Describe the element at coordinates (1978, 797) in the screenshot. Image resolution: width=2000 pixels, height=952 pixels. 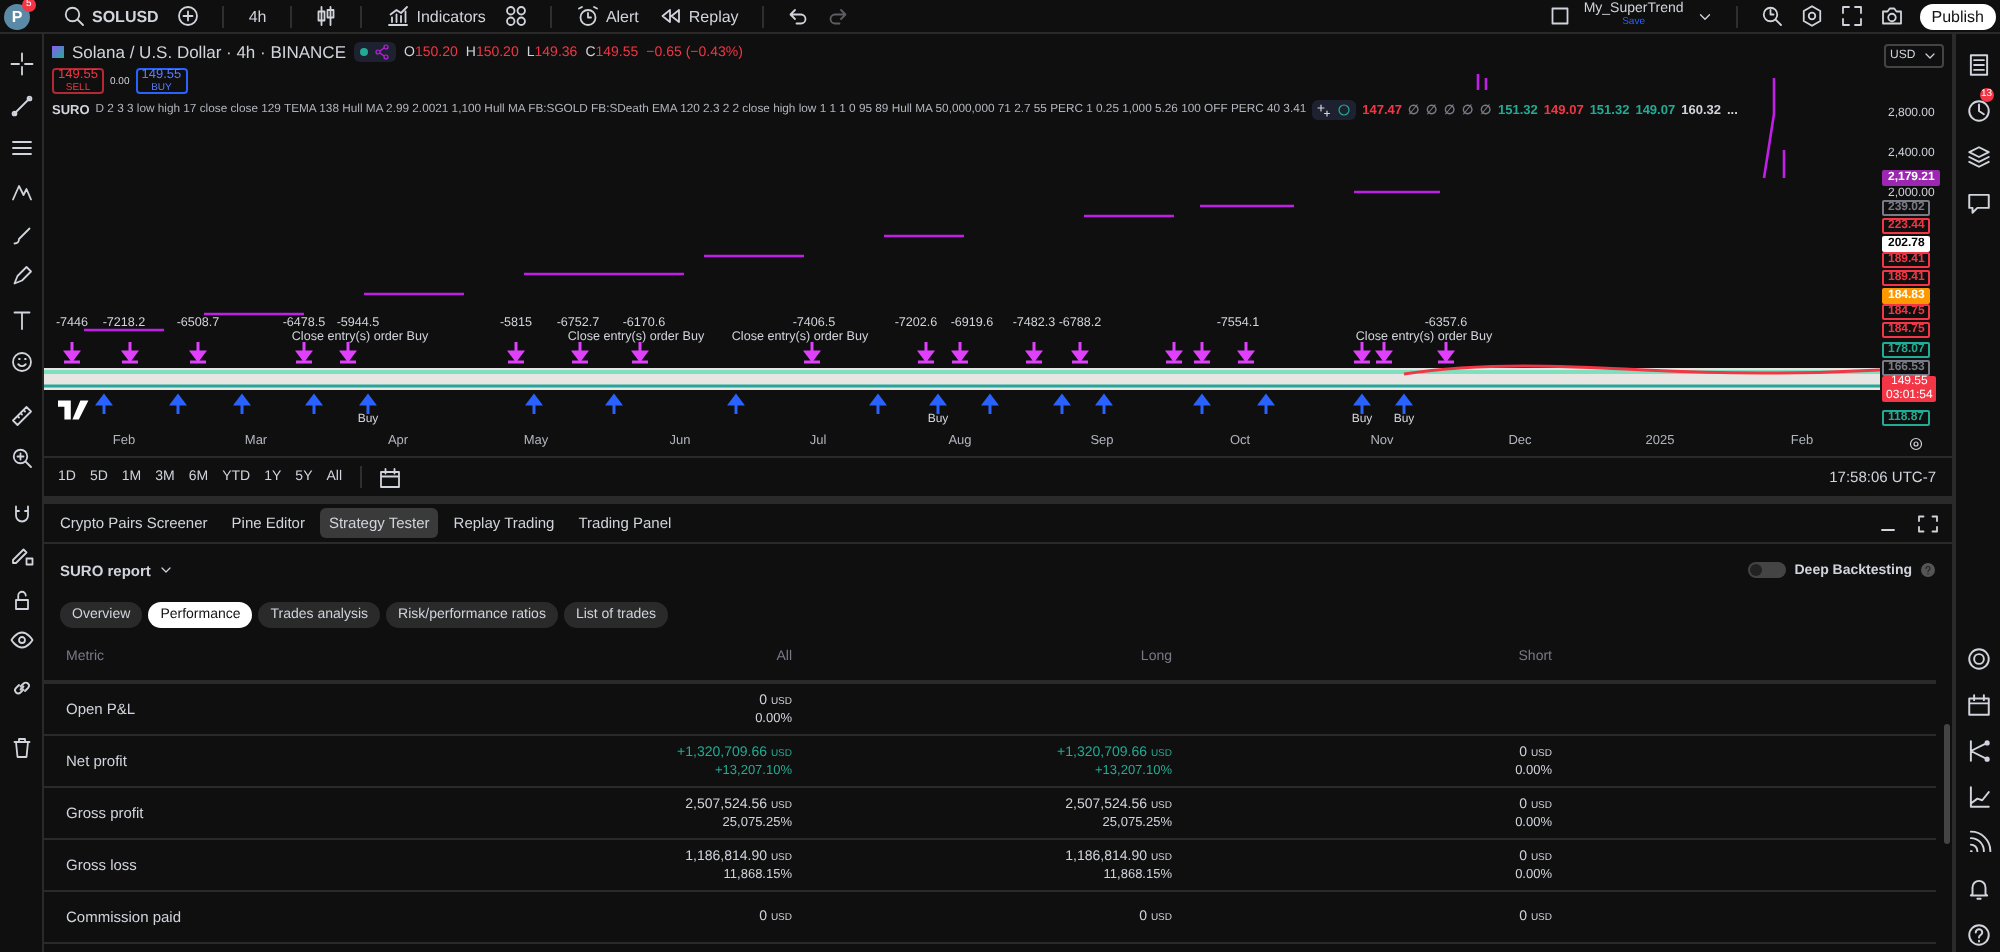
I see `chart-icon` at that location.